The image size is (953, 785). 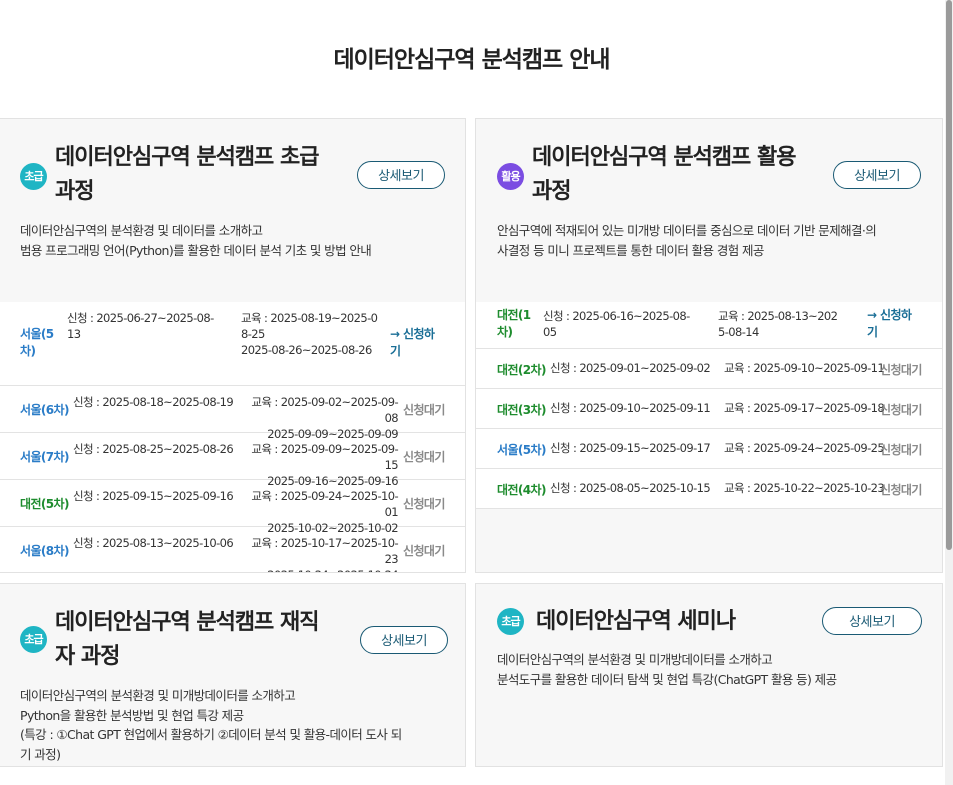 What do you see at coordinates (630, 488) in the screenshot?
I see `application-period: 신청 : 2025-08-05~2025-10-15` at bounding box center [630, 488].